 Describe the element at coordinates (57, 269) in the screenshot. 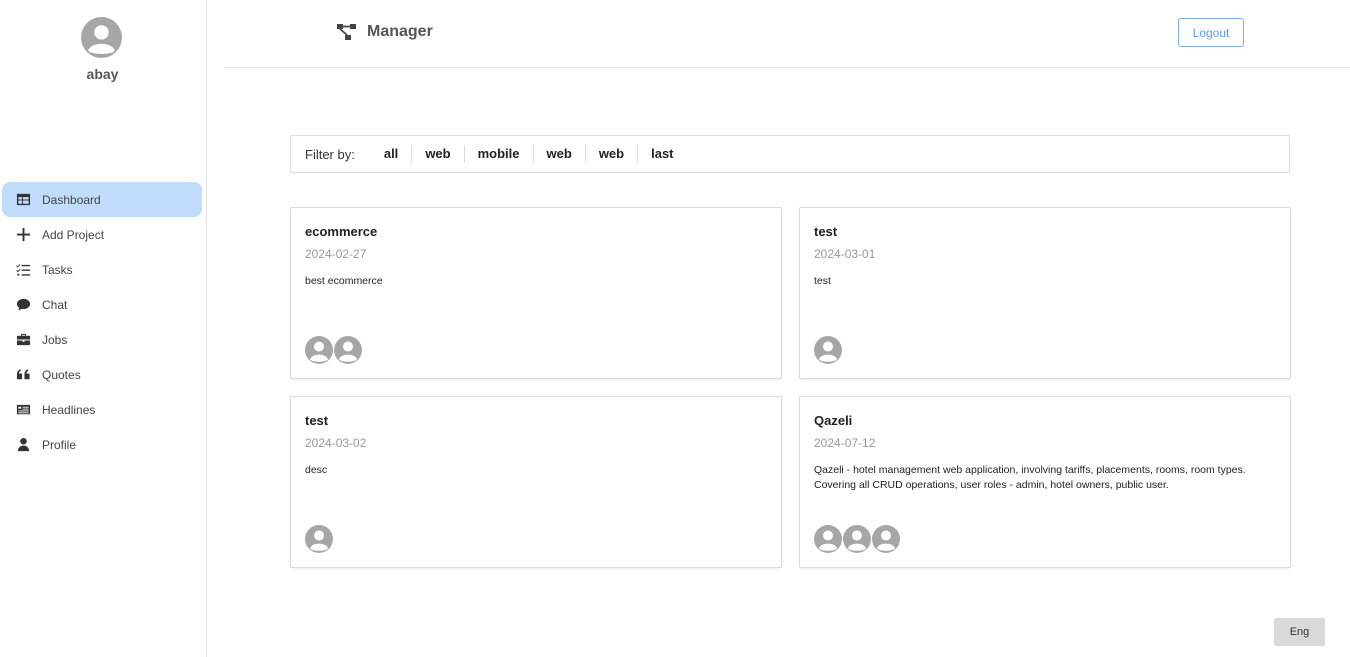

I see `sidebar-item-label: Tasks` at that location.